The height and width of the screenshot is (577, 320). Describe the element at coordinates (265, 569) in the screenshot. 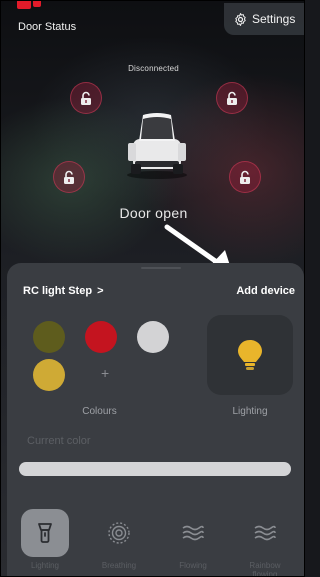

I see `mode-label: Rainbow flowing` at that location.